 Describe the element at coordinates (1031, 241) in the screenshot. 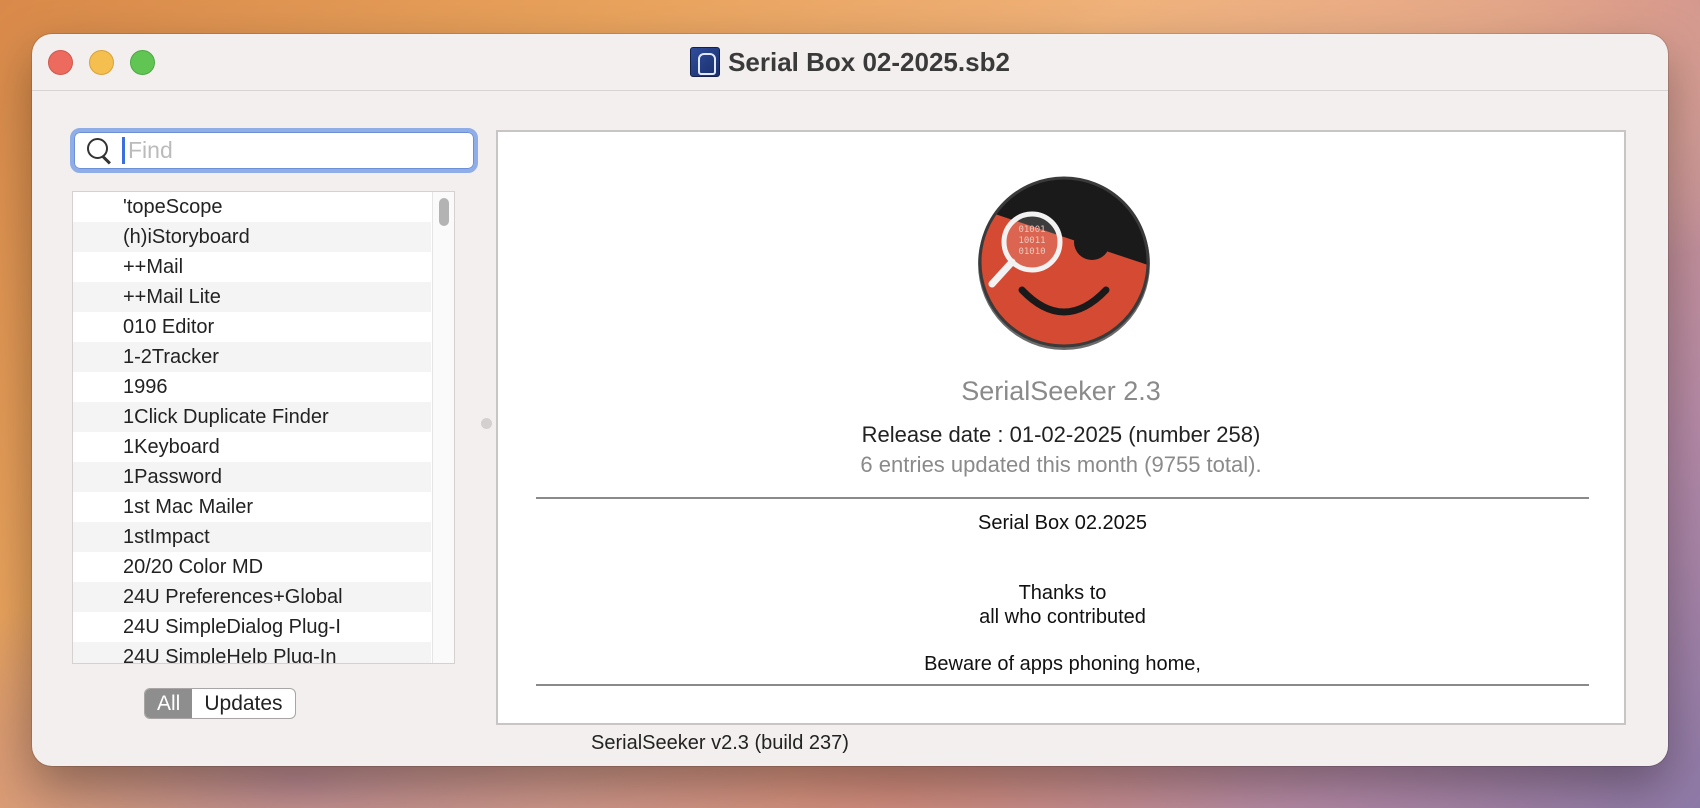

I see `svg-text: 10011` at that location.